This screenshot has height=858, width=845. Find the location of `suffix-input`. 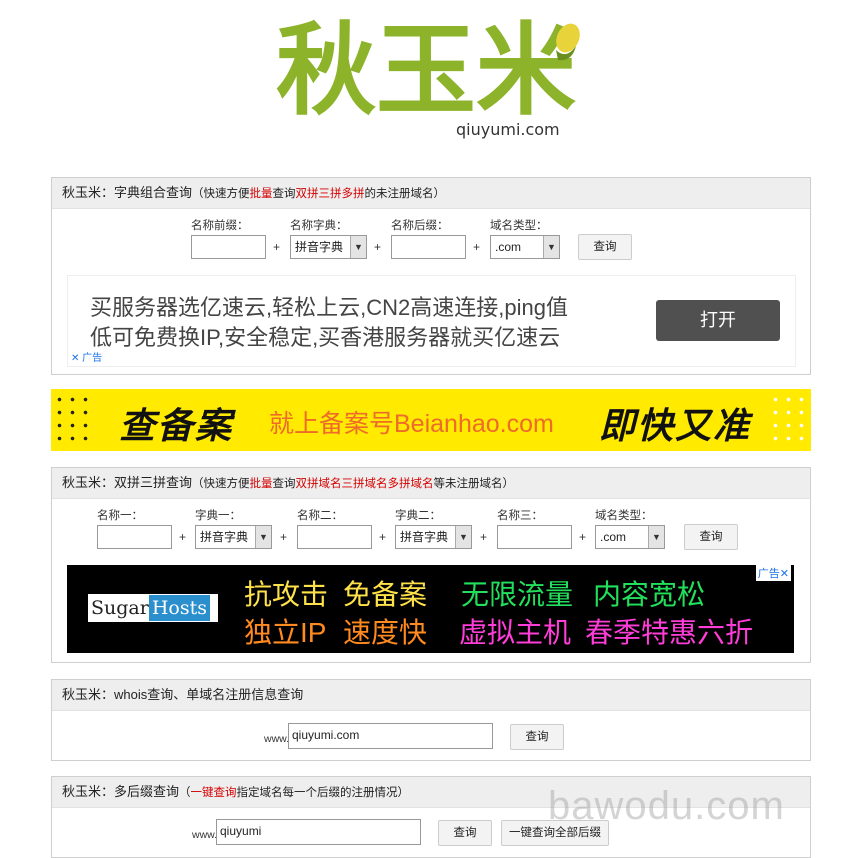

suffix-input is located at coordinates (428, 247).